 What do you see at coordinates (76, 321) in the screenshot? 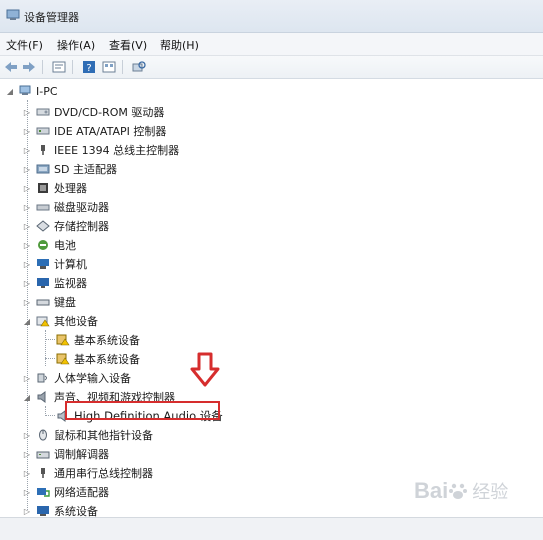
I see `tree-item-label: 其他设备` at bounding box center [76, 321].